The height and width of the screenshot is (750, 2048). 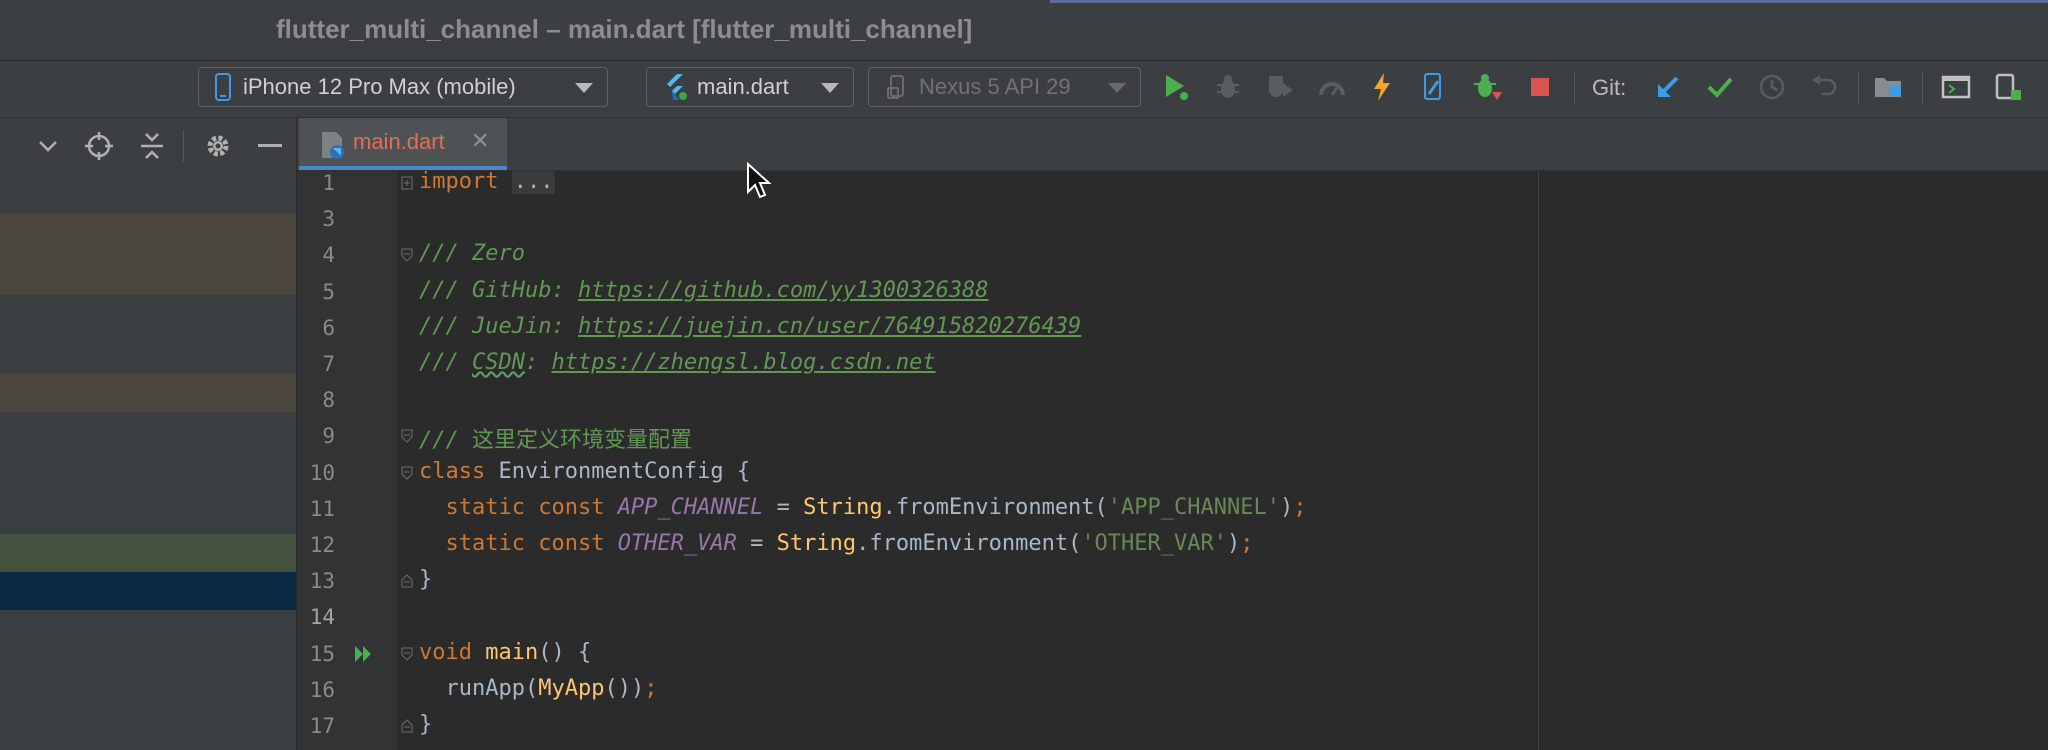 What do you see at coordinates (498, 290) in the screenshot?
I see `code-token: /// GitHub:` at bounding box center [498, 290].